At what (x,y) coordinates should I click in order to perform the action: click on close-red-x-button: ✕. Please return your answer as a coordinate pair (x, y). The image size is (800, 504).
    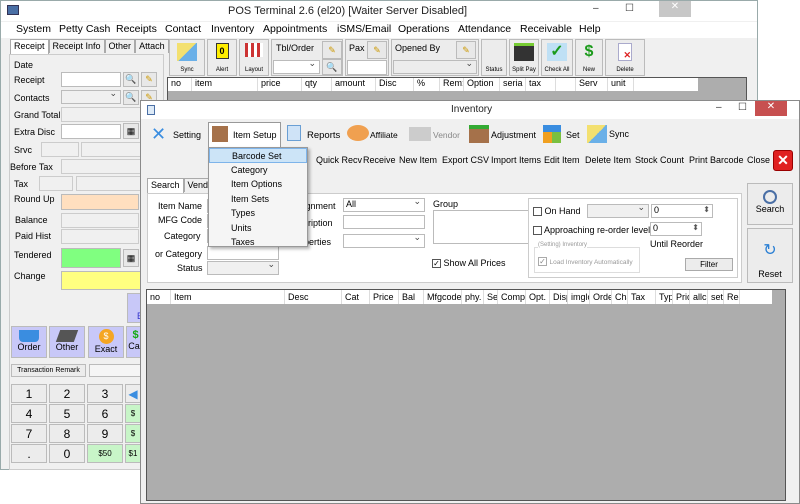
    Looking at the image, I should click on (783, 160).